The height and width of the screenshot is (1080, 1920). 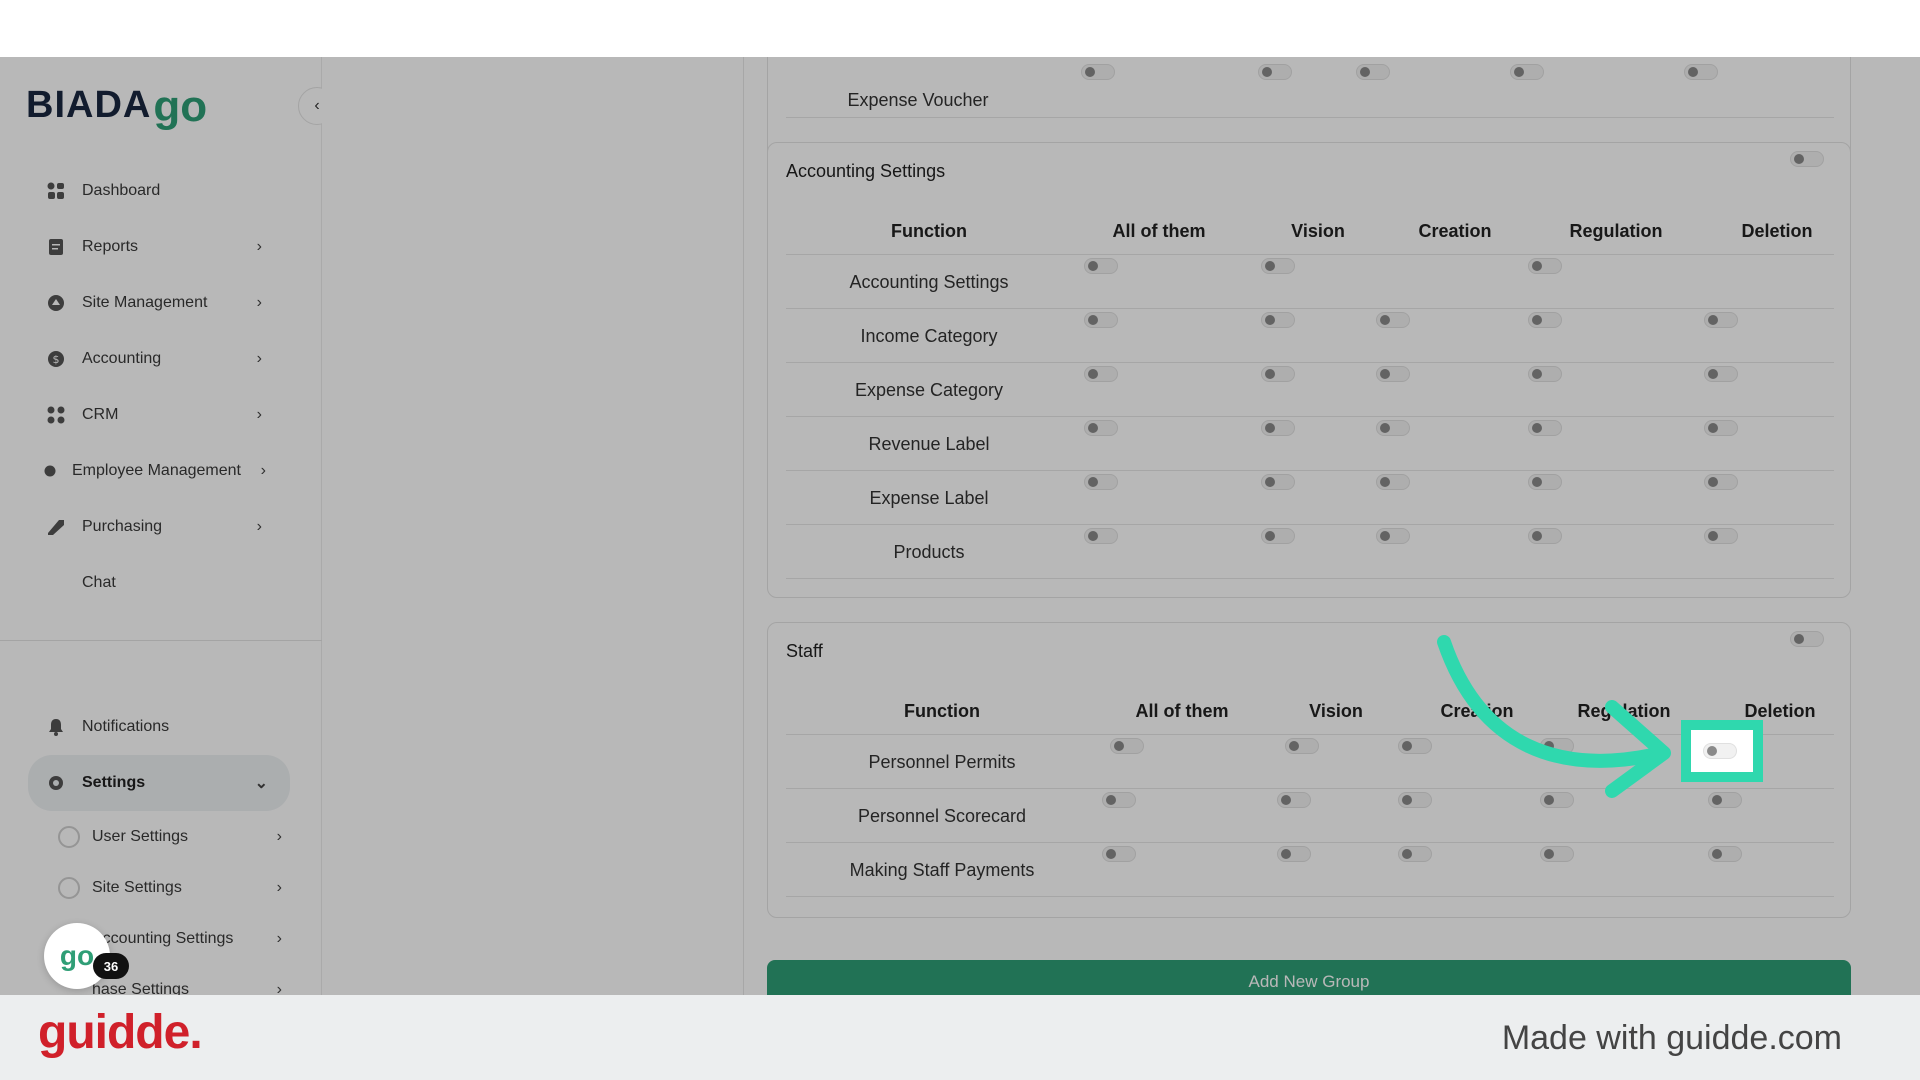 What do you see at coordinates (56, 415) in the screenshot?
I see `crm-icon` at bounding box center [56, 415].